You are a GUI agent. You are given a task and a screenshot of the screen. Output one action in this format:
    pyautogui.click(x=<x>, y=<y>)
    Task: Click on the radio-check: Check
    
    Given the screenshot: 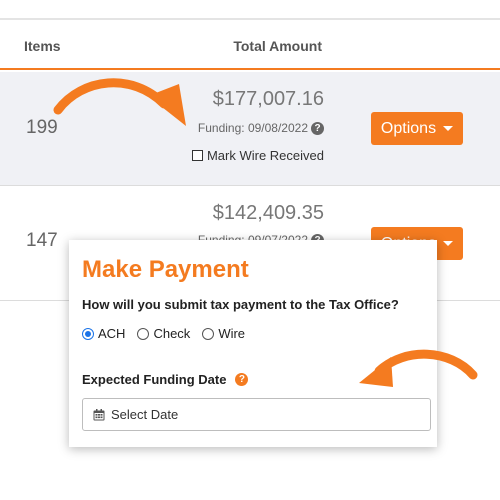 What is the action you would take?
    pyautogui.click(x=163, y=333)
    